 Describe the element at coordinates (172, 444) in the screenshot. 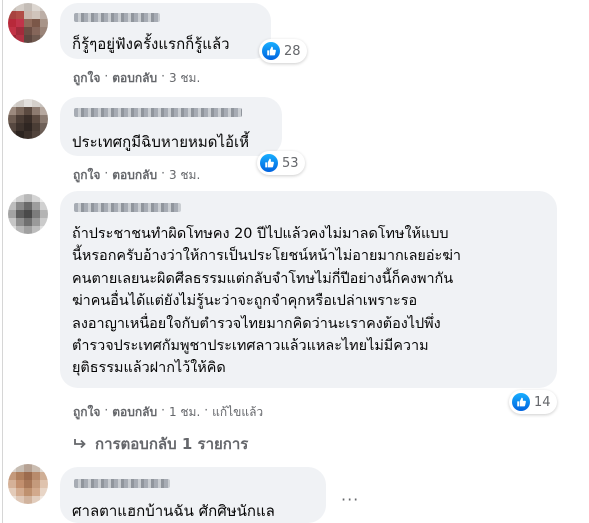

I see `replies-count-label: การตอบกลับ 1 รายการ` at that location.